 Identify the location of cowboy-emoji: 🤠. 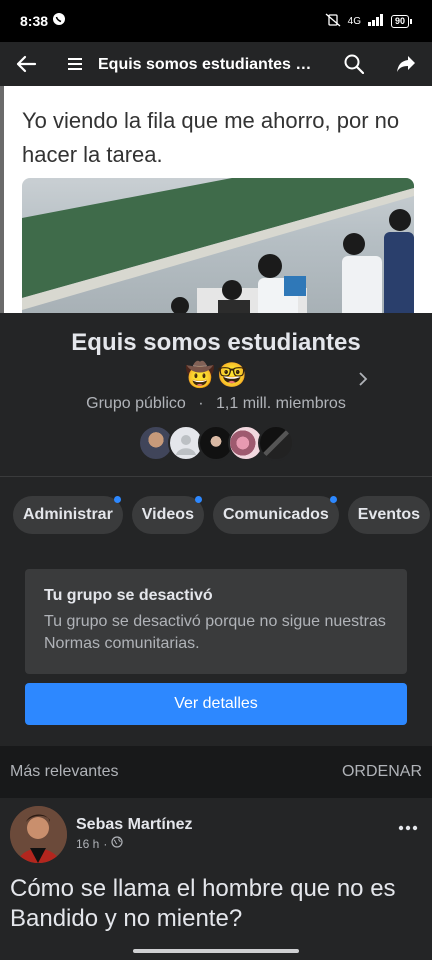
(200, 375).